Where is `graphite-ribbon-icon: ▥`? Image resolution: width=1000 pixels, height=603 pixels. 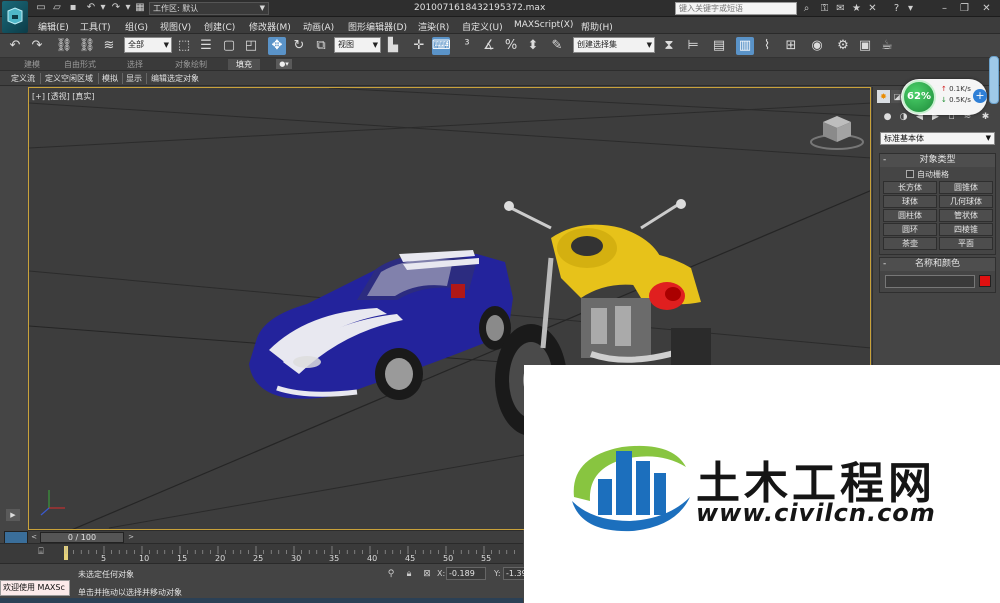 graphite-ribbon-icon: ▥ is located at coordinates (745, 46).